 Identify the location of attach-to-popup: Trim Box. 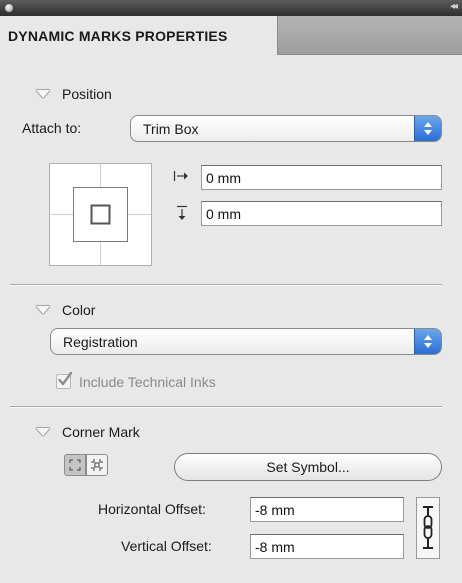
(286, 128).